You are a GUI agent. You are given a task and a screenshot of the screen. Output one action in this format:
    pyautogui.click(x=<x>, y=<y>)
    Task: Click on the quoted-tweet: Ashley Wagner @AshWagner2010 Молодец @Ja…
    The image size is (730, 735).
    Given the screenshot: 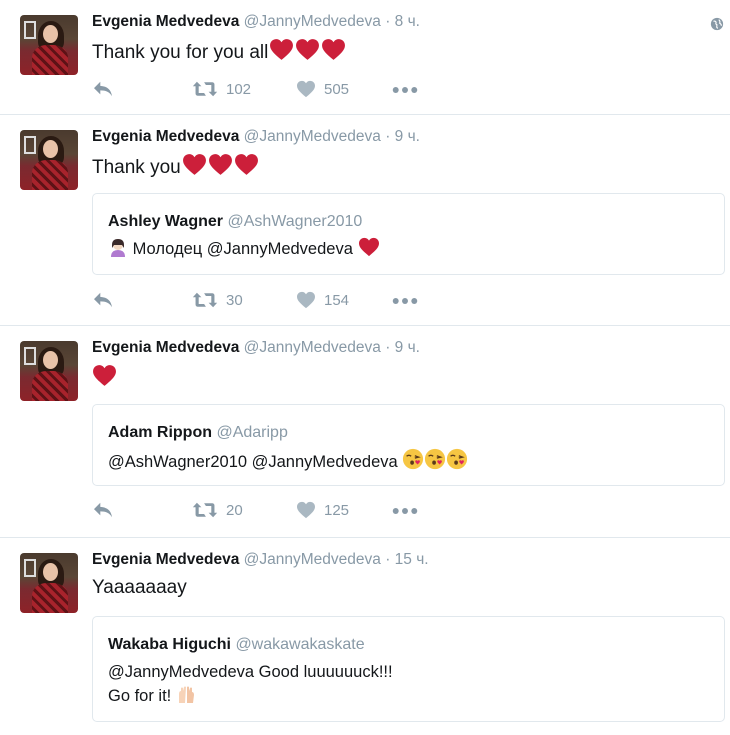 What is the action you would take?
    pyautogui.click(x=408, y=234)
    